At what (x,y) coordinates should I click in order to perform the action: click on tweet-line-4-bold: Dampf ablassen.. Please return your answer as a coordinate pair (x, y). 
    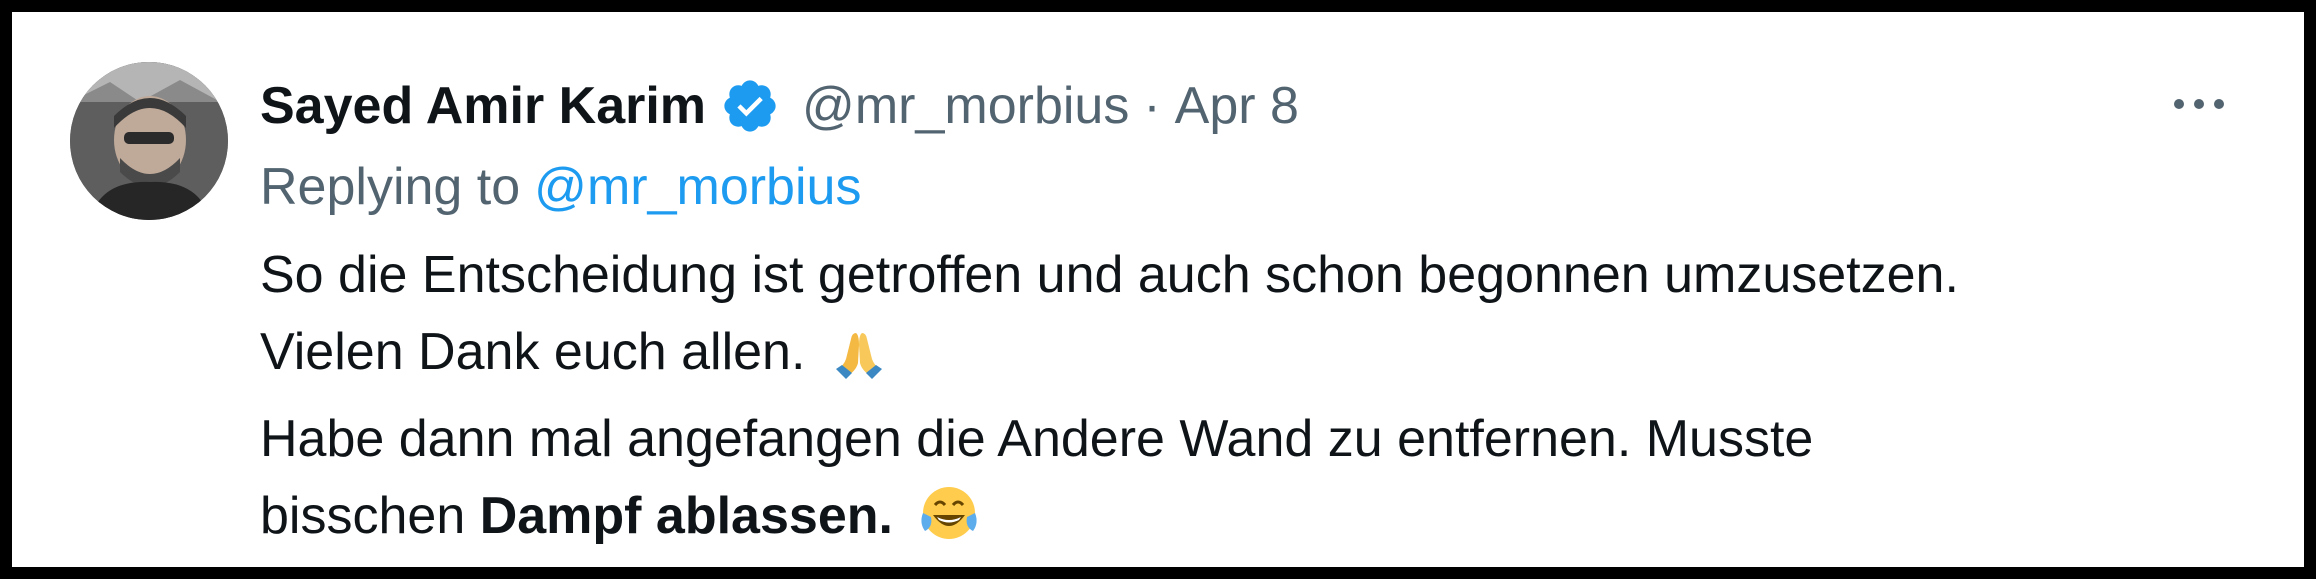
    Looking at the image, I should click on (686, 516).